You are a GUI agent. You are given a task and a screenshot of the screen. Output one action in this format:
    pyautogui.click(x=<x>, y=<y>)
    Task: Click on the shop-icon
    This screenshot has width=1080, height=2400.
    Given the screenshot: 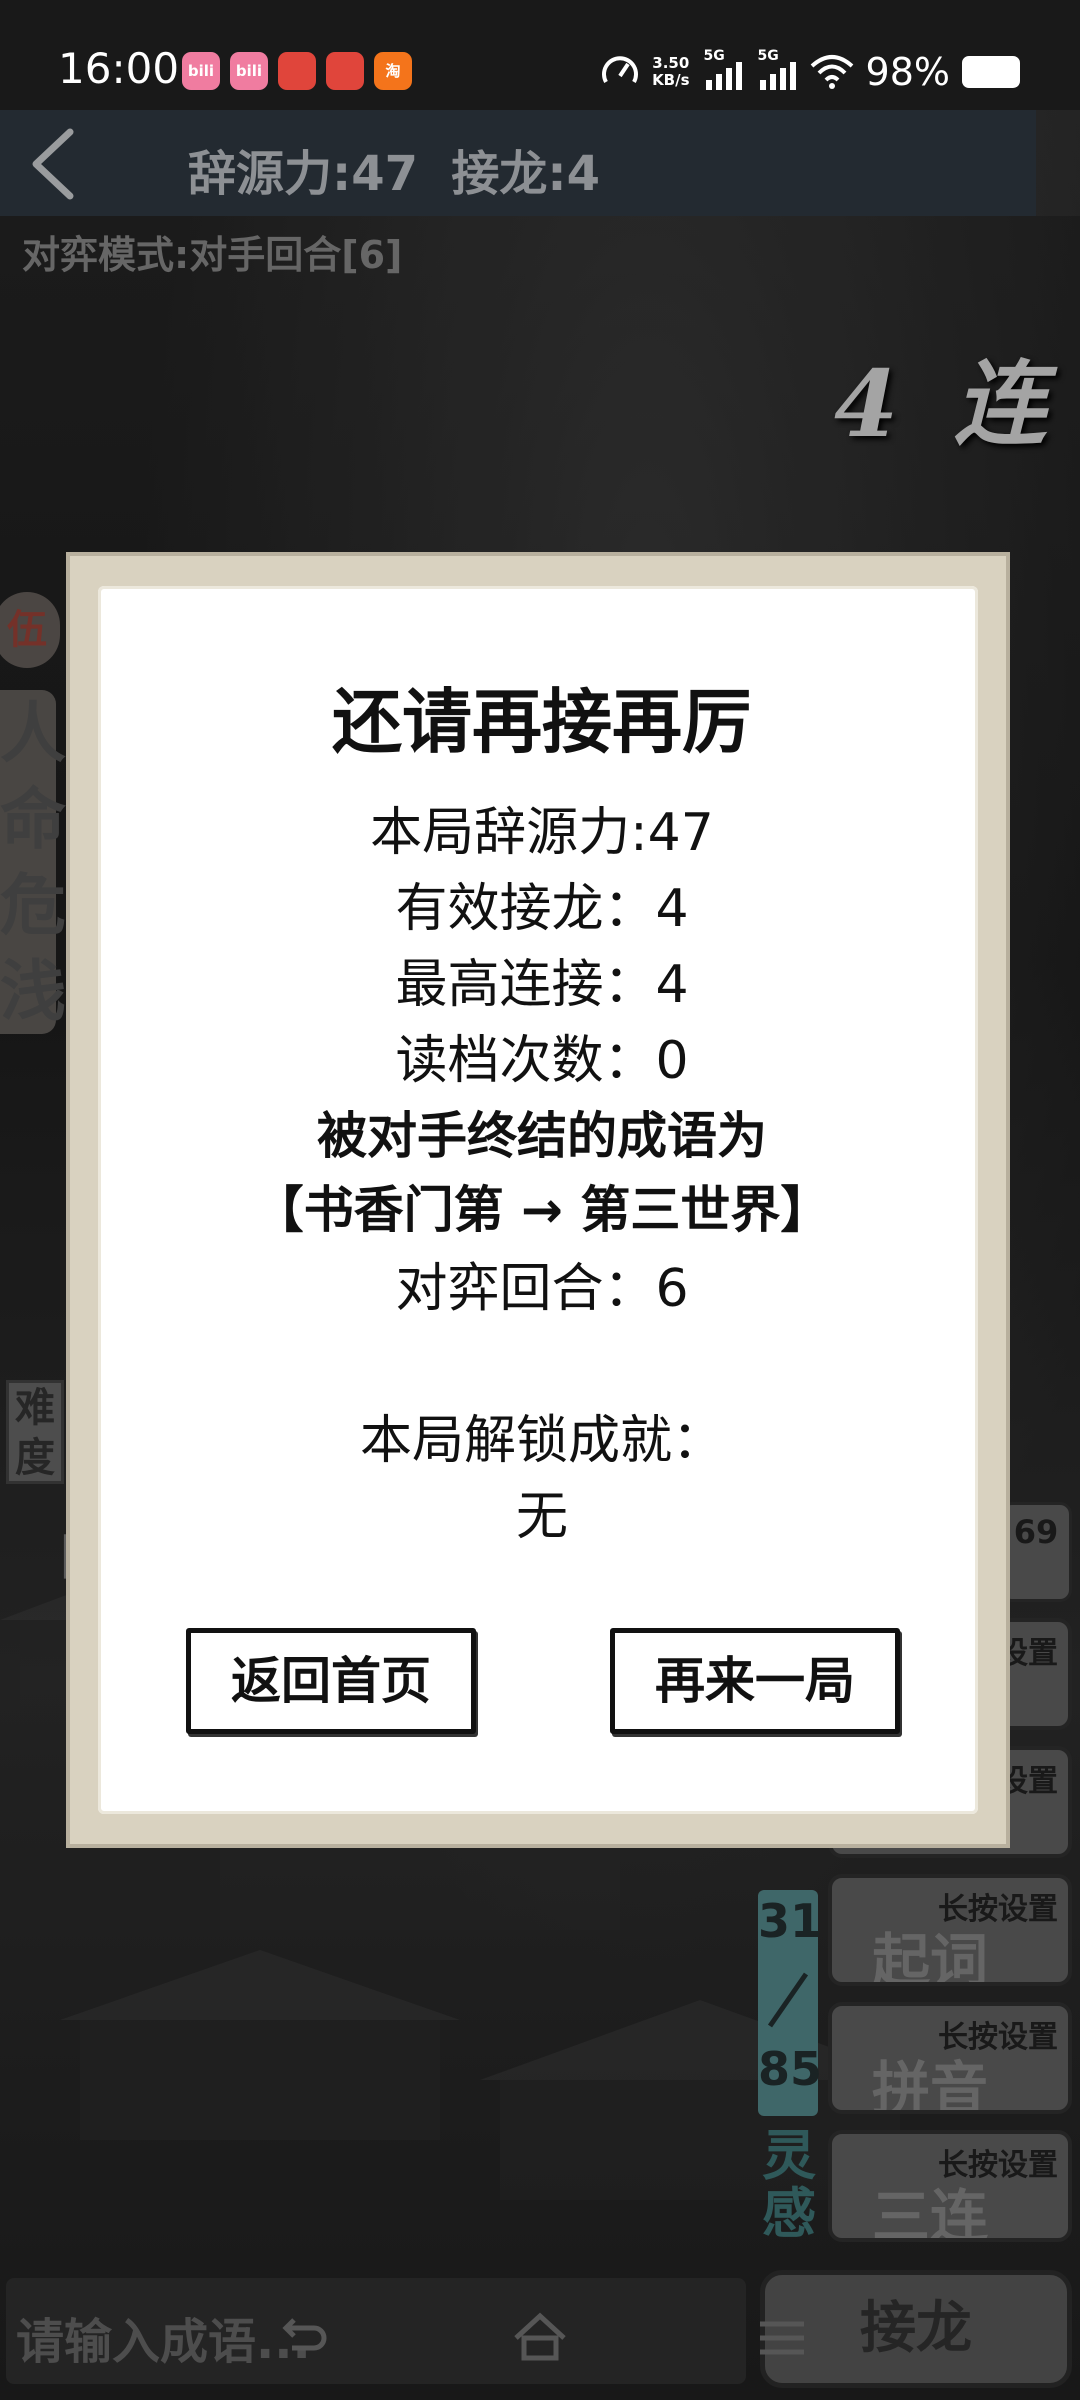 What is the action you would take?
    pyautogui.click(x=297, y=71)
    